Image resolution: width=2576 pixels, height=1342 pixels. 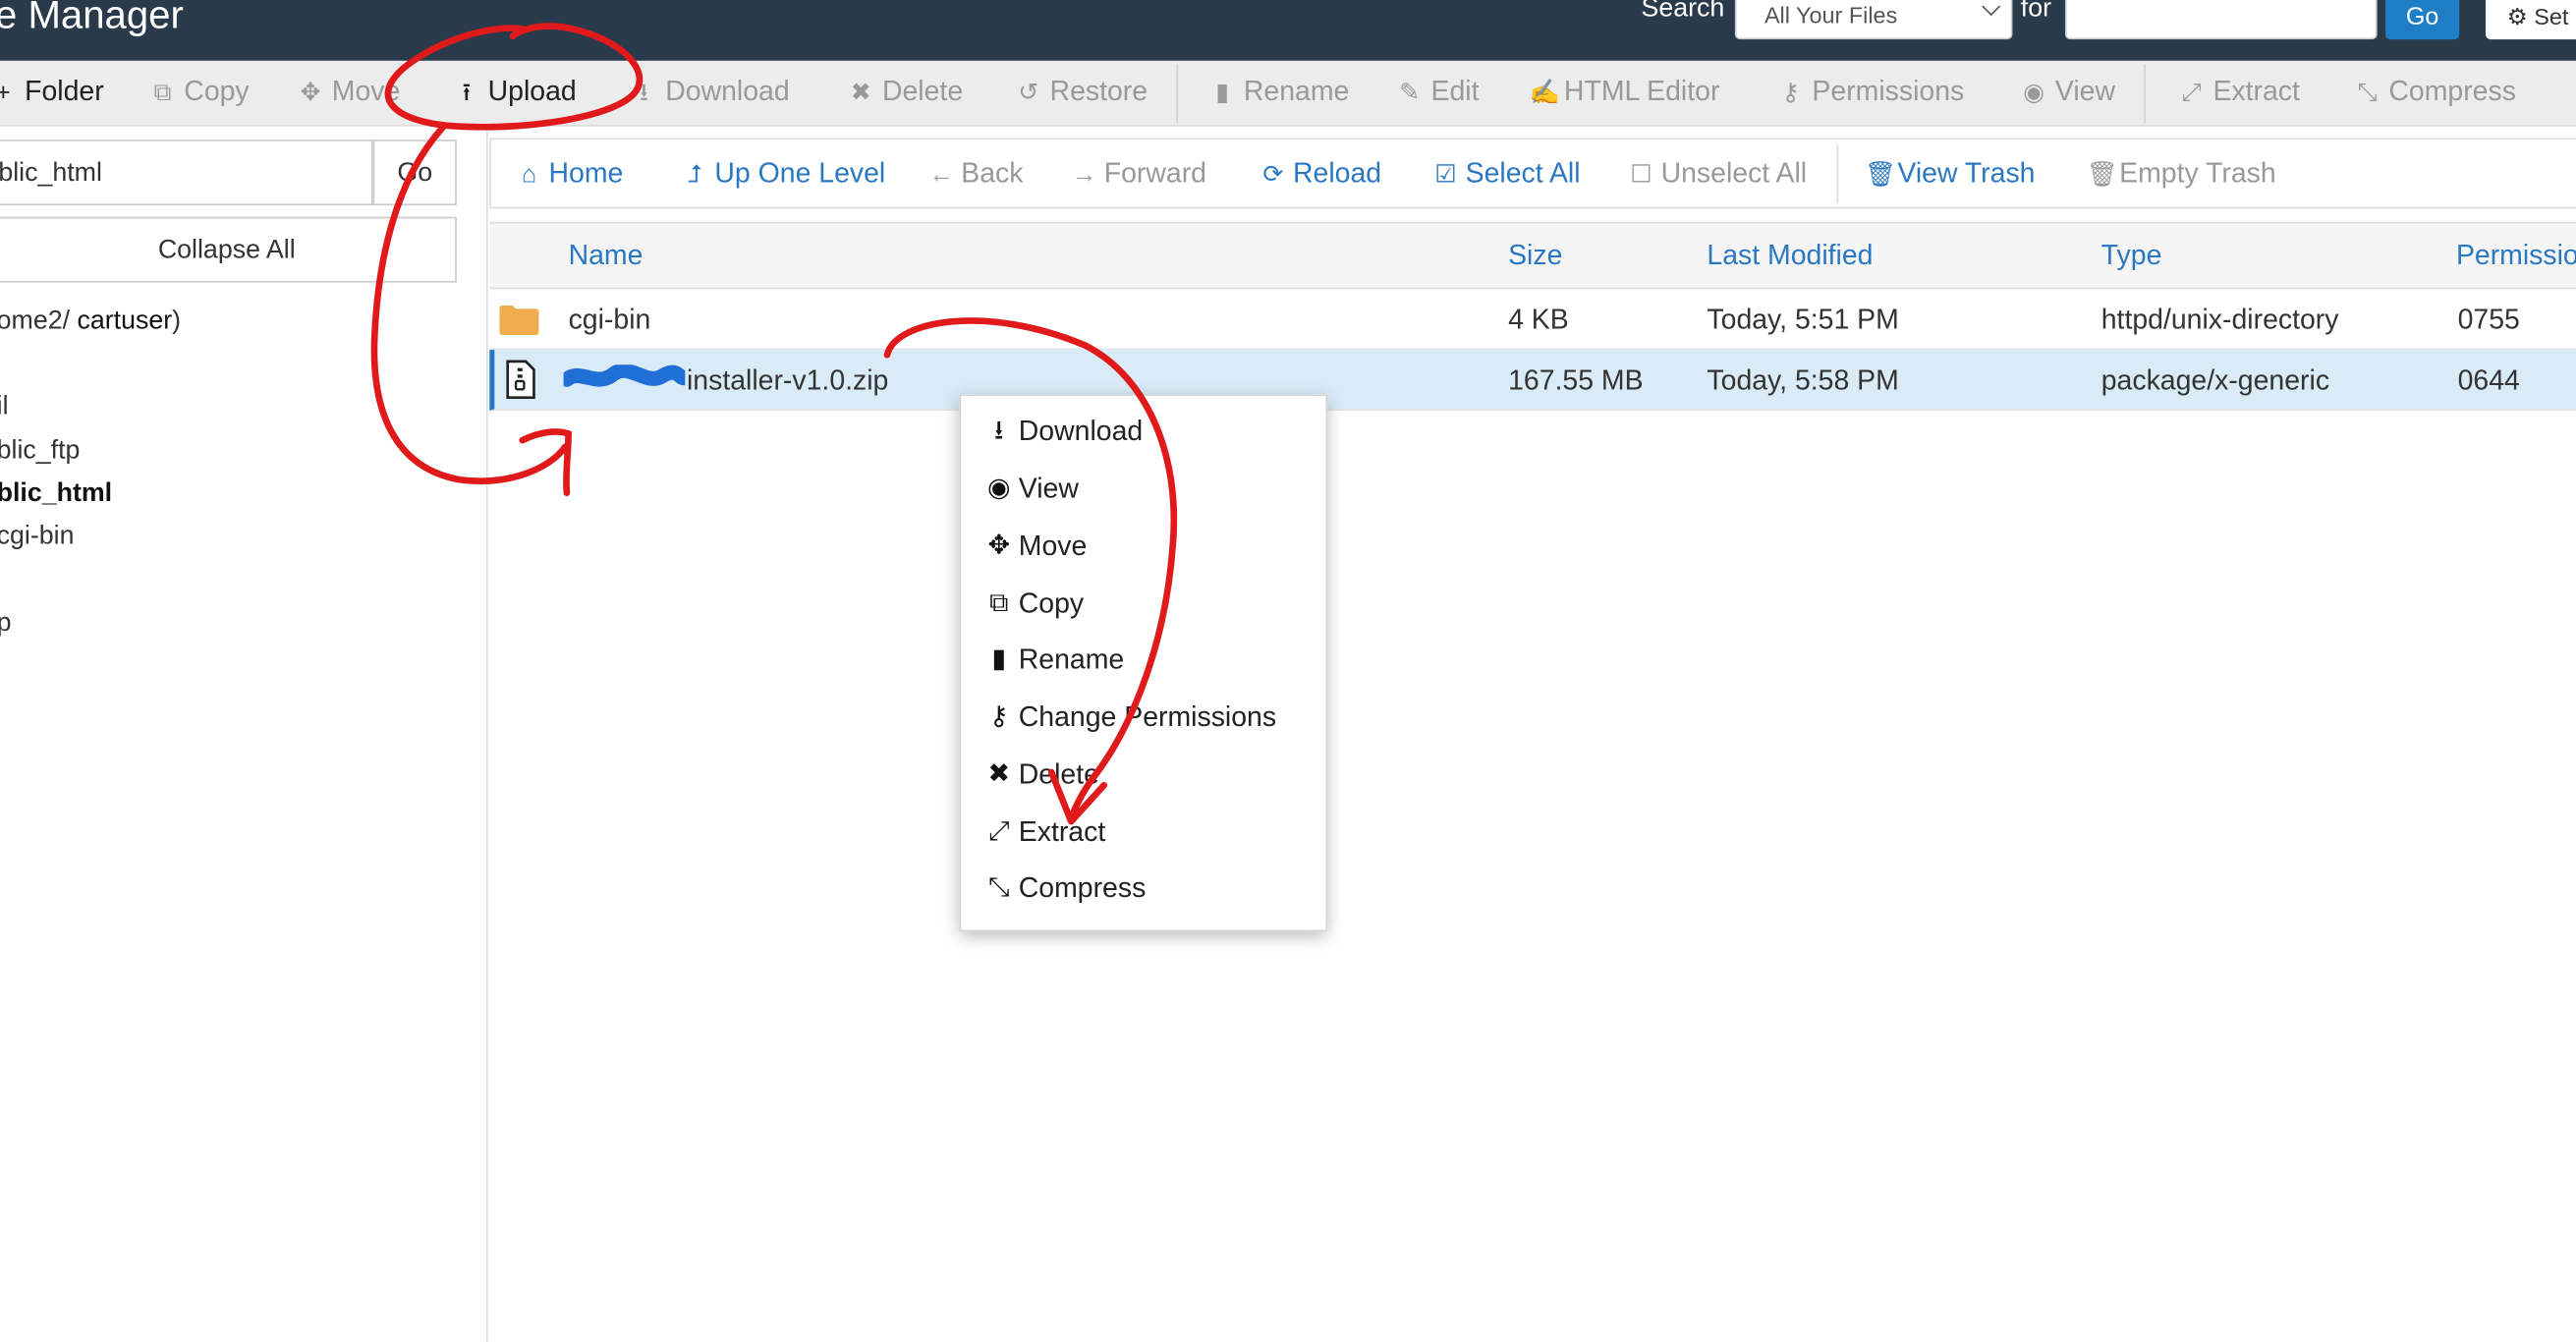 I want to click on reload-button: ⟳ Reload, so click(x=1321, y=174).